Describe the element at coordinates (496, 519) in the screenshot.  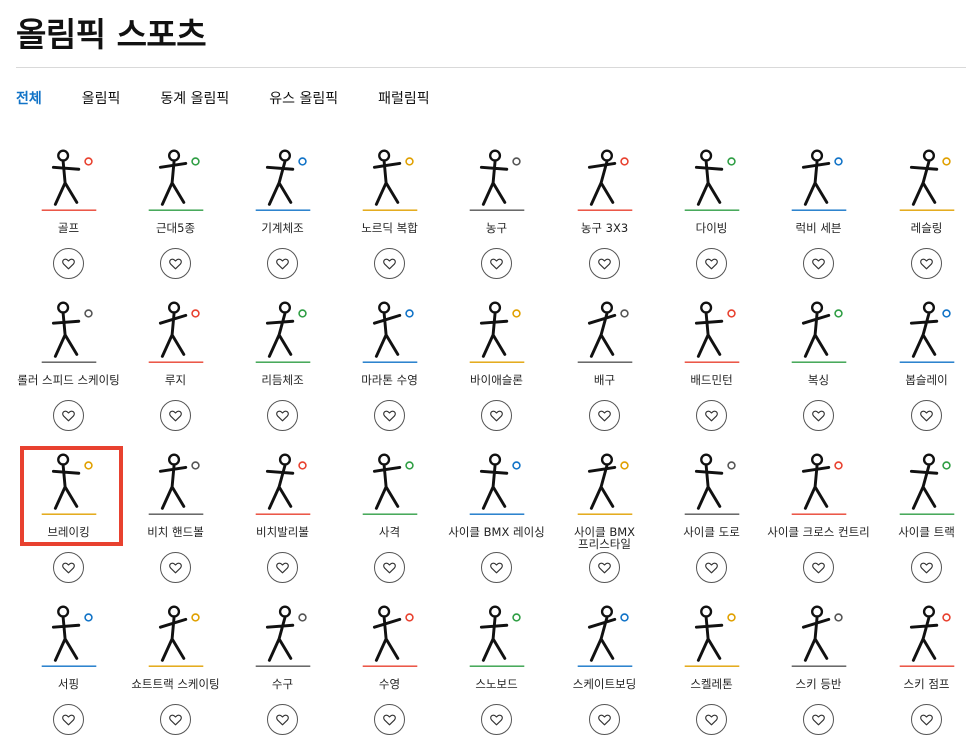
I see `sport-card: 사이클 BMX 레이싱` at that location.